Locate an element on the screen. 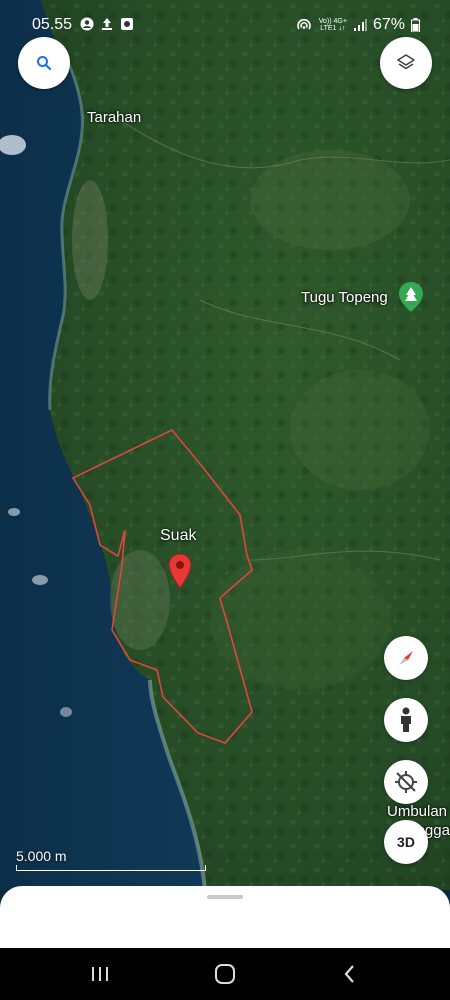  compass-button is located at coordinates (406, 658).